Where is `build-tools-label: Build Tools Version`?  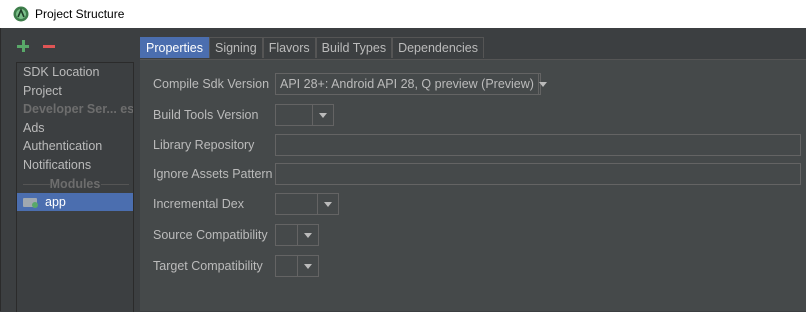
build-tools-label: Build Tools Version is located at coordinates (206, 115).